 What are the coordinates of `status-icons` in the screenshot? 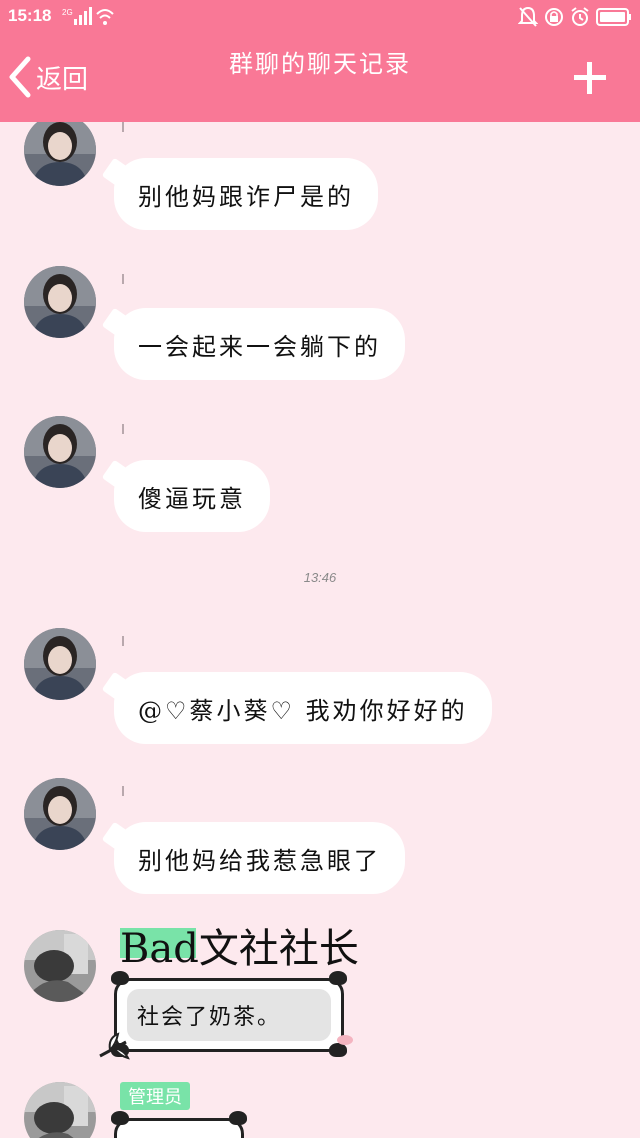 It's located at (575, 17).